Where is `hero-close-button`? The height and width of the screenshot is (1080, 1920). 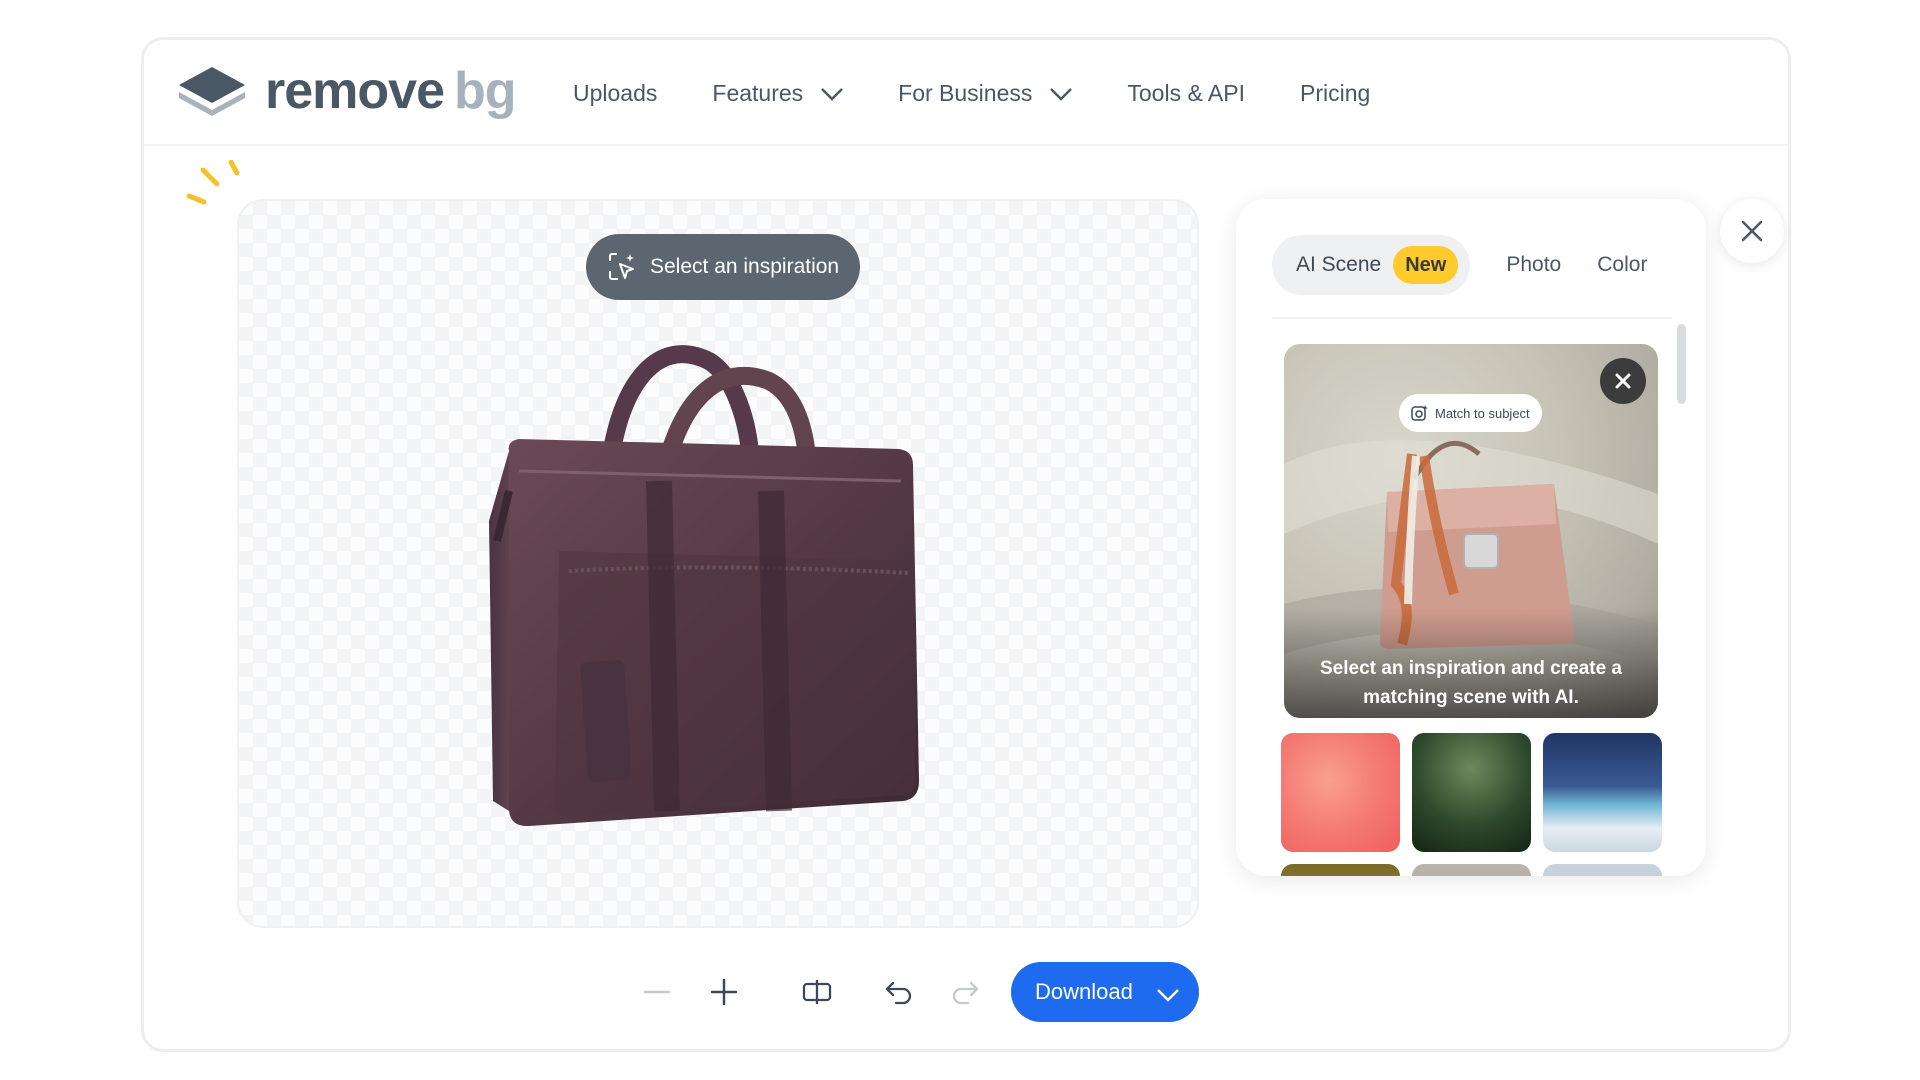 hero-close-button is located at coordinates (1623, 381).